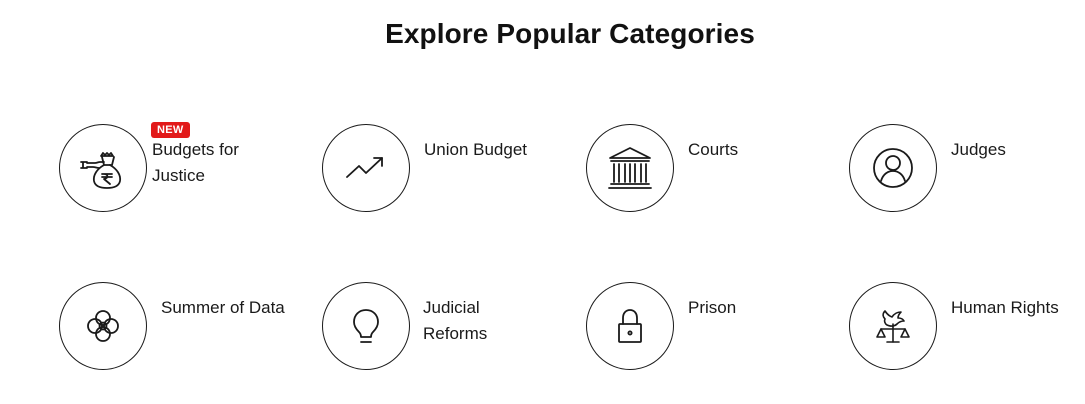 The width and height of the screenshot is (1085, 404). Describe the element at coordinates (696, 327) in the screenshot. I see `category-prison: Prison` at that location.